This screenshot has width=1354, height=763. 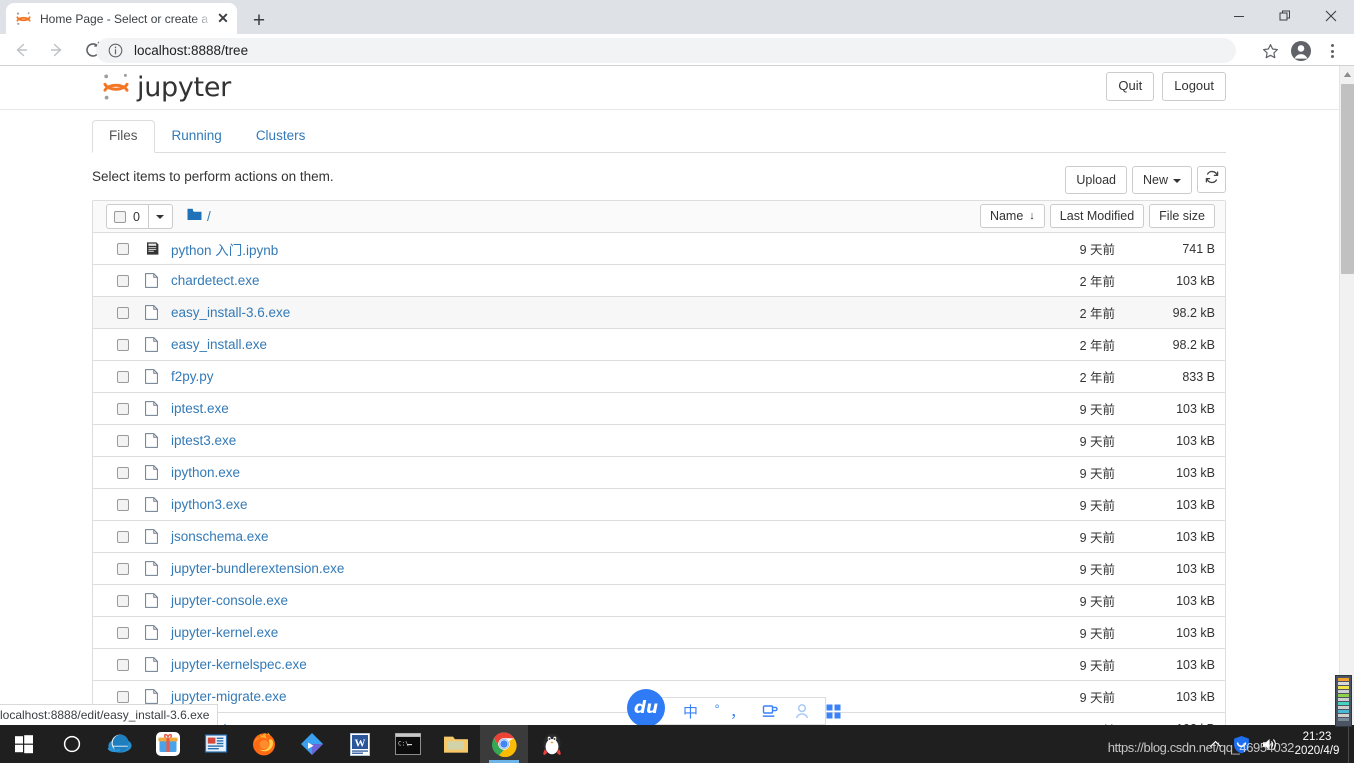 I want to click on firefox-button, so click(x=264, y=744).